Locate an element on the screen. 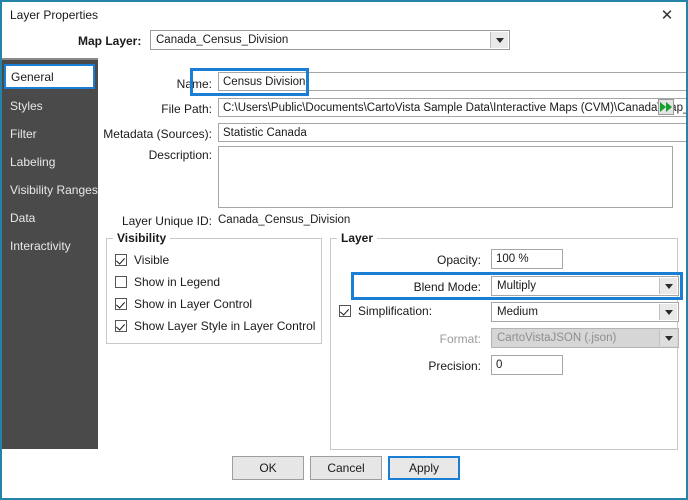 This screenshot has height=500, width=688. checkbox-simplification: Simplification: is located at coordinates (385, 311).